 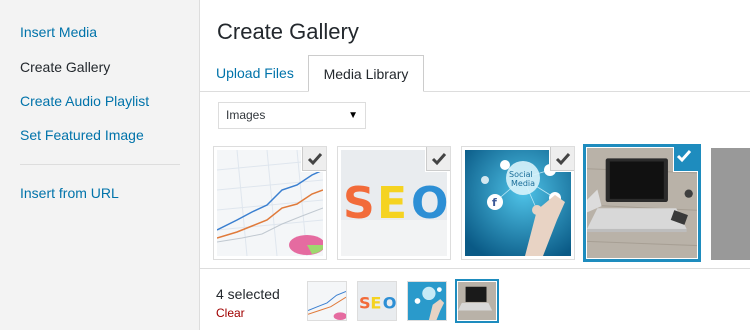 What do you see at coordinates (255, 73) in the screenshot?
I see `tab-upload-files: Upload Files` at bounding box center [255, 73].